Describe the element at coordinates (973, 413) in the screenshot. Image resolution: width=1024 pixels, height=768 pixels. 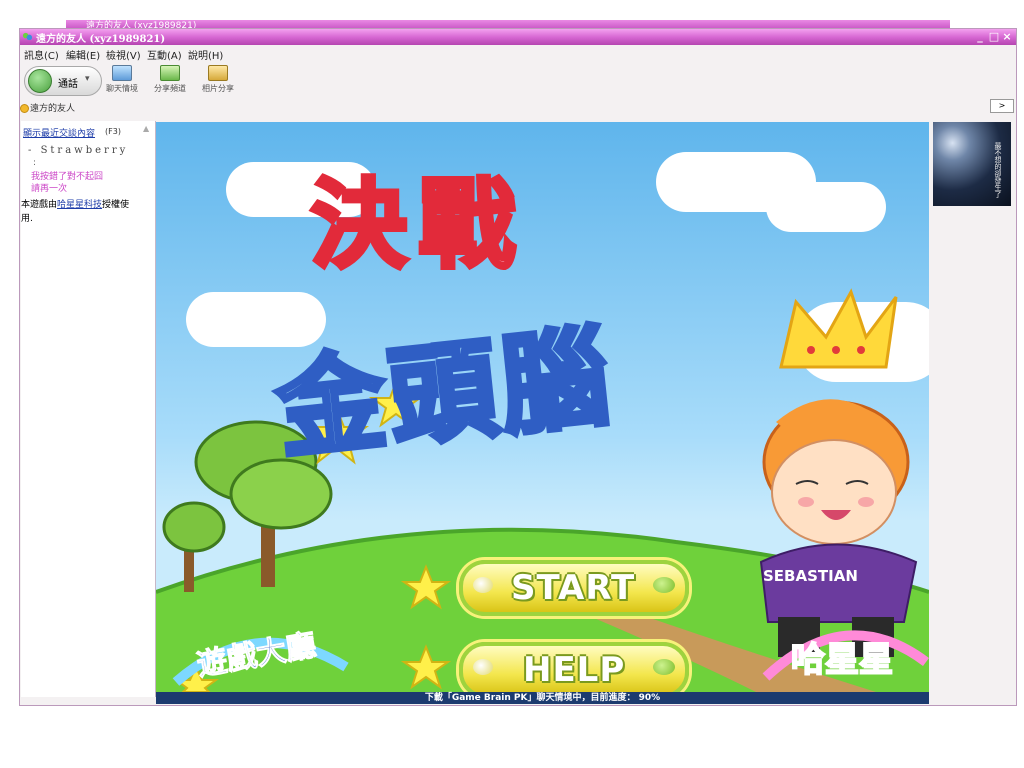
I see `display-picture-pane: 最不想的卻發生了` at that location.